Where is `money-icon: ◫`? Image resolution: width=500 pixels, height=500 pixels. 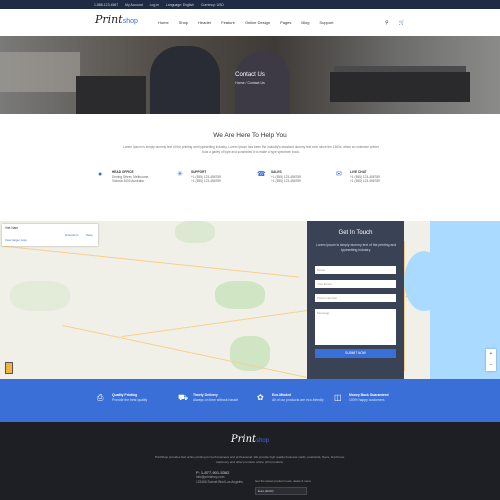 money-icon: ◫ is located at coordinates (338, 397).